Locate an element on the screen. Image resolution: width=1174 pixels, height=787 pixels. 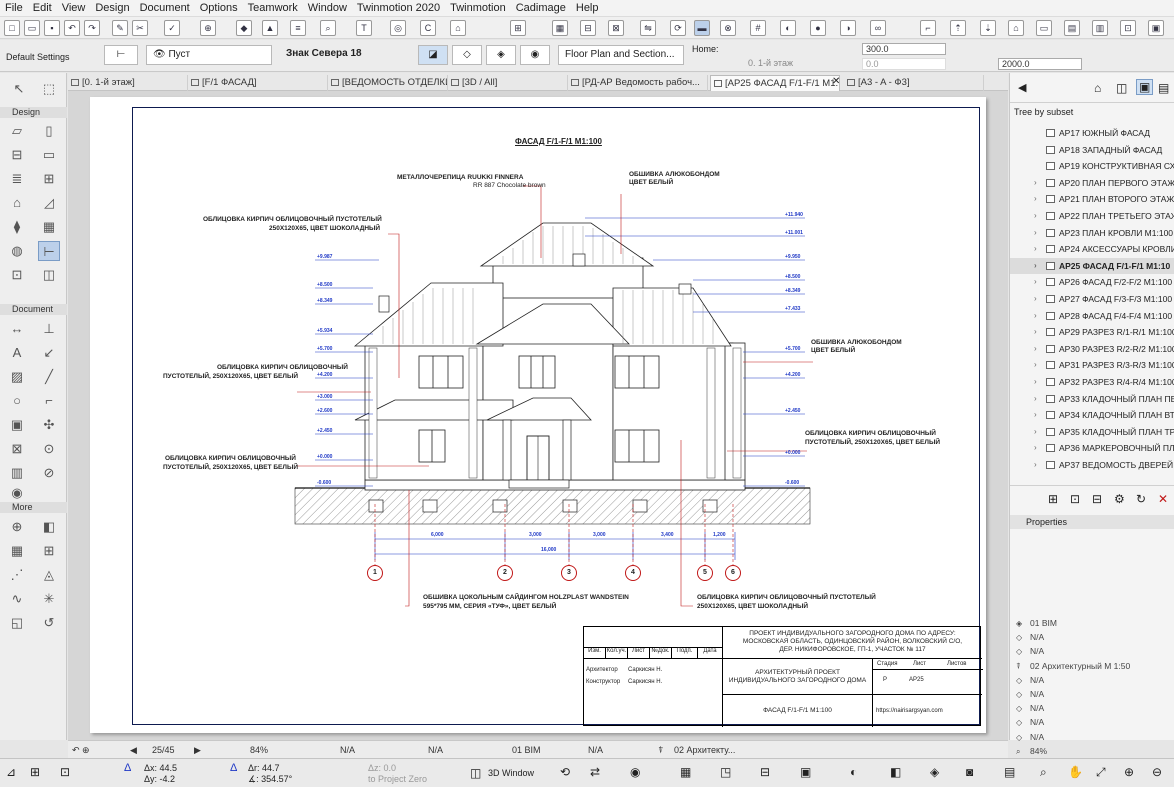
twinmotion-sync-icon: T is located at coordinates (364, 28).